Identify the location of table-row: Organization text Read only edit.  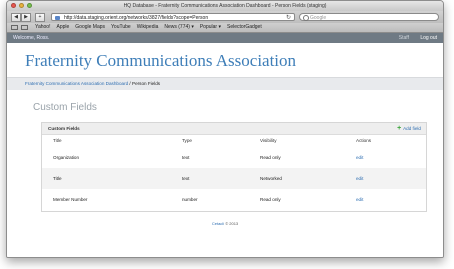
(234, 157).